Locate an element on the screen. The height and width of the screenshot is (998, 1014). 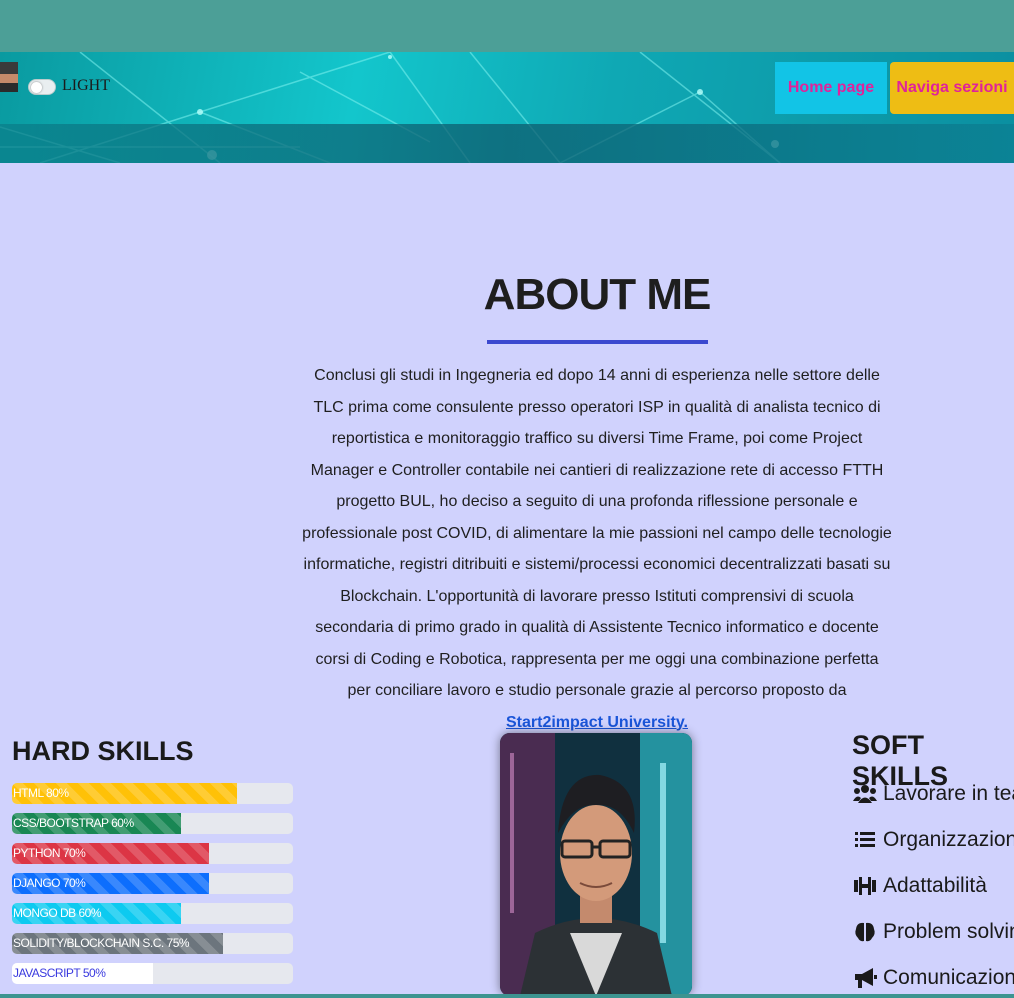
avatar is located at coordinates (9, 77).